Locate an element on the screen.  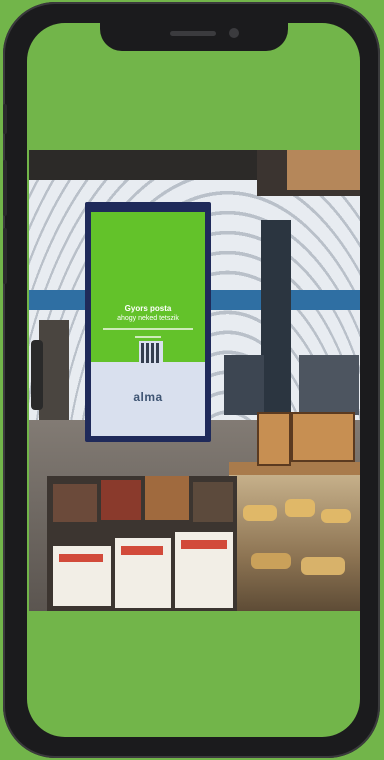
wood-panel is located at coordinates (323, 170).